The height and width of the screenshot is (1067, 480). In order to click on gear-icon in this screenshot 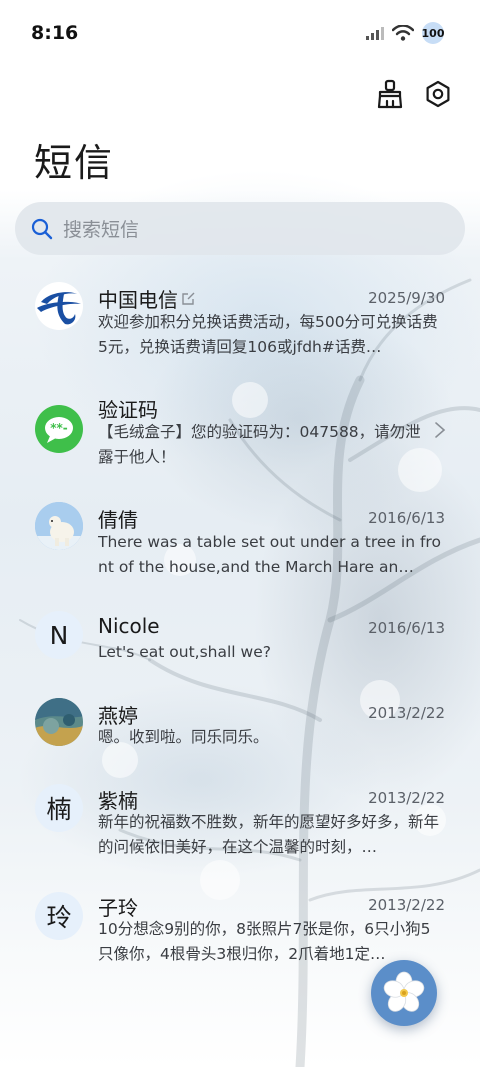, I will do `click(438, 94)`.